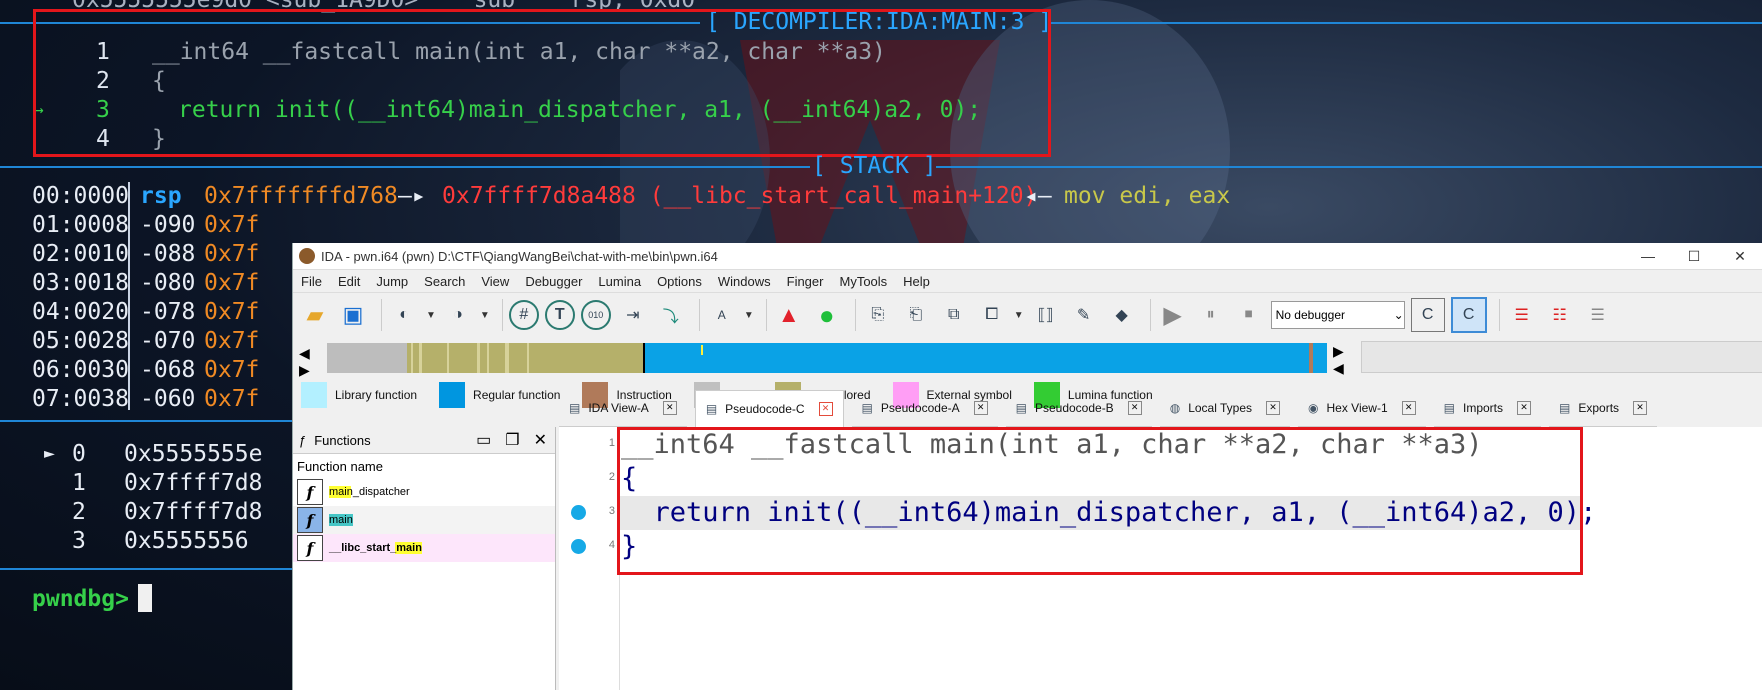 This screenshot has height=690, width=1762. Describe the element at coordinates (827, 315) in the screenshot. I see `green-circle-icon: ●` at that location.